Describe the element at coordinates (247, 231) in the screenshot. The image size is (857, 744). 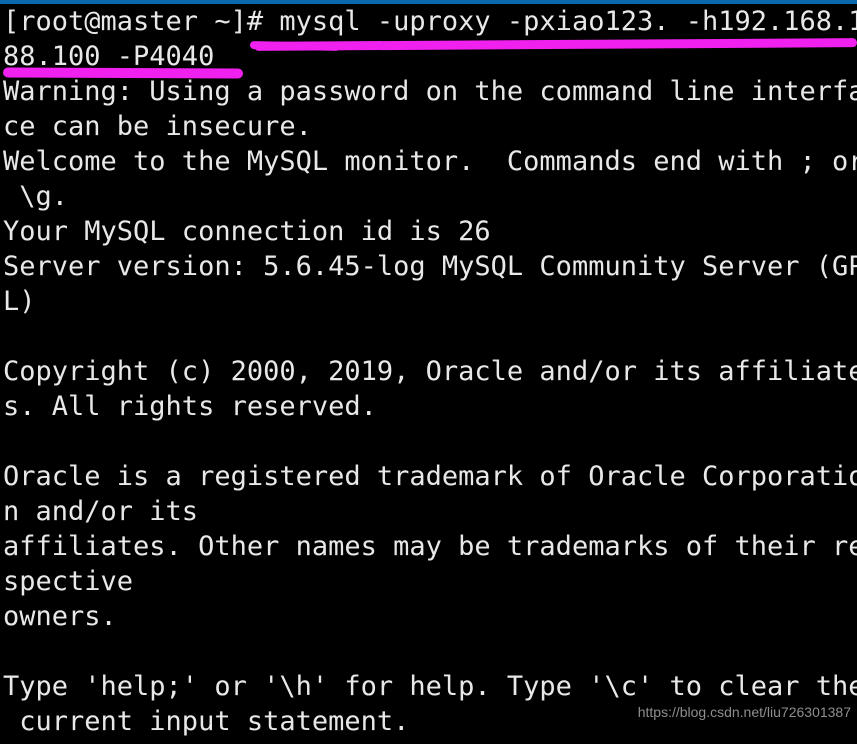
I see `terminal-line: Your MySQL connection id is 26` at that location.